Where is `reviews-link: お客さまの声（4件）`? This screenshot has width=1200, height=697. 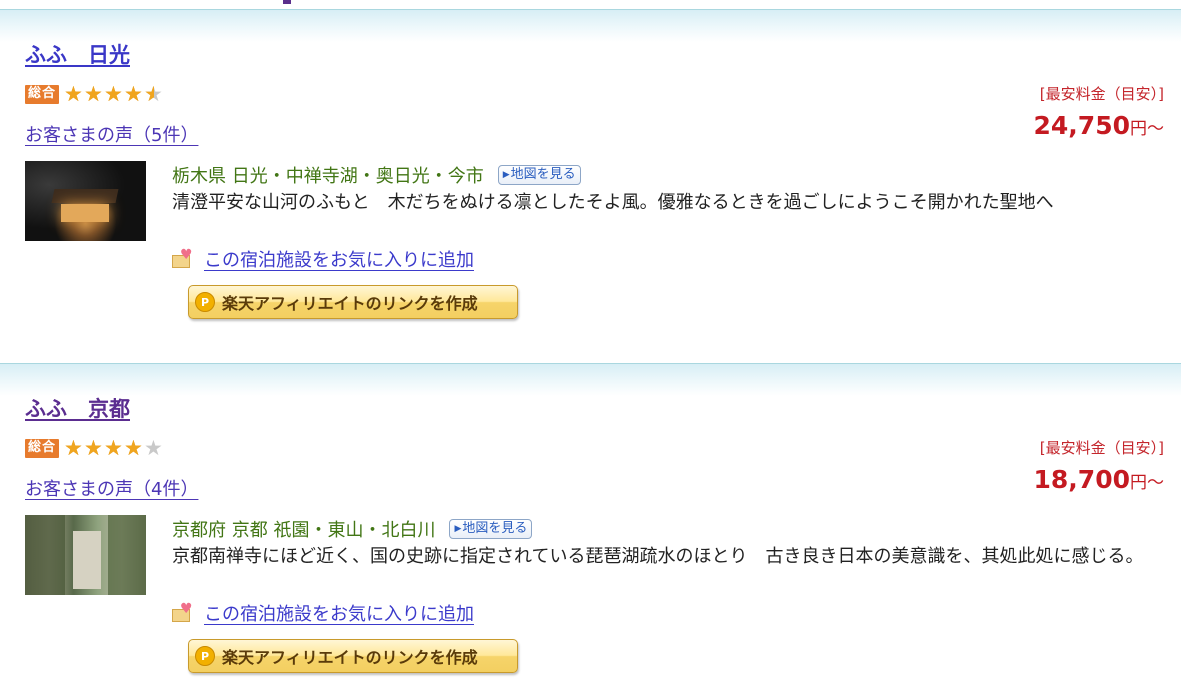 reviews-link: お客さまの声（4件） is located at coordinates (111, 488).